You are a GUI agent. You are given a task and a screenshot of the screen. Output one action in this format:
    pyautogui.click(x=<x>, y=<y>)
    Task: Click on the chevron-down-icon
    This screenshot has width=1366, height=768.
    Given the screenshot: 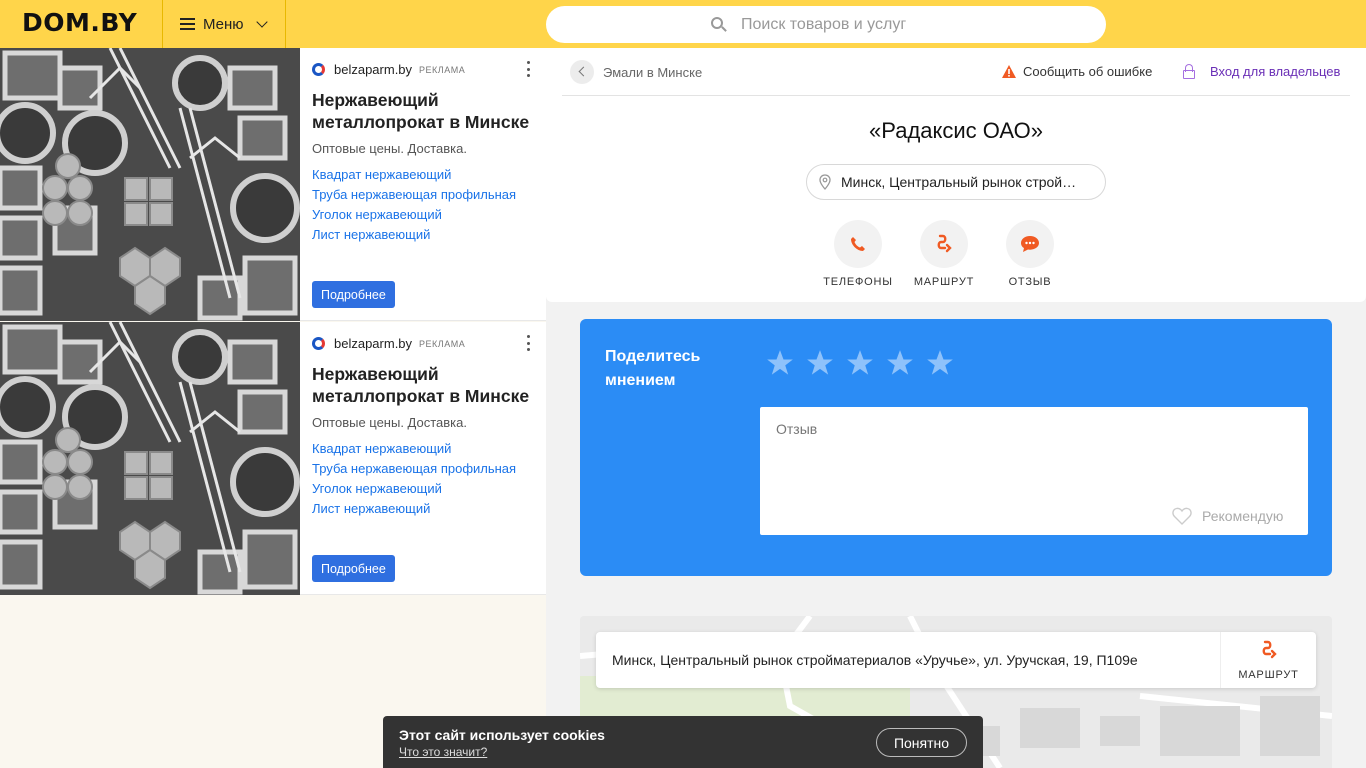 What is the action you would take?
    pyautogui.click(x=261, y=21)
    